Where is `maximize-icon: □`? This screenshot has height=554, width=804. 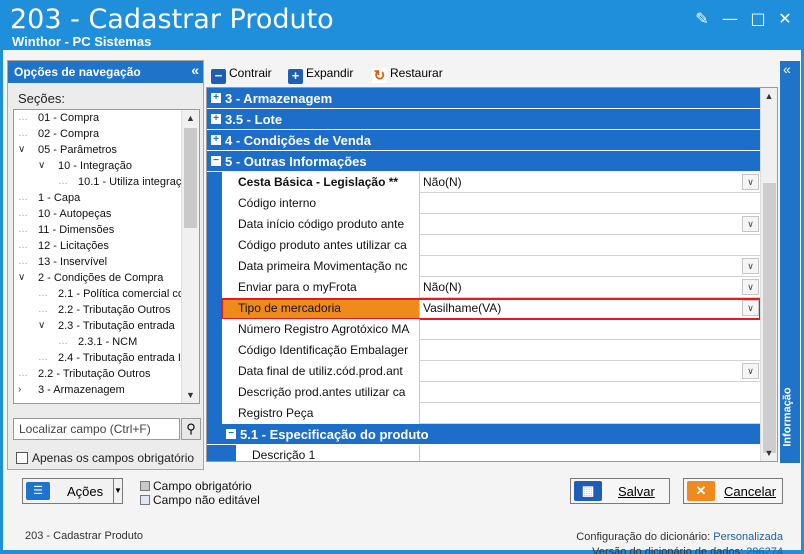 maximize-icon: □ is located at coordinates (758, 19).